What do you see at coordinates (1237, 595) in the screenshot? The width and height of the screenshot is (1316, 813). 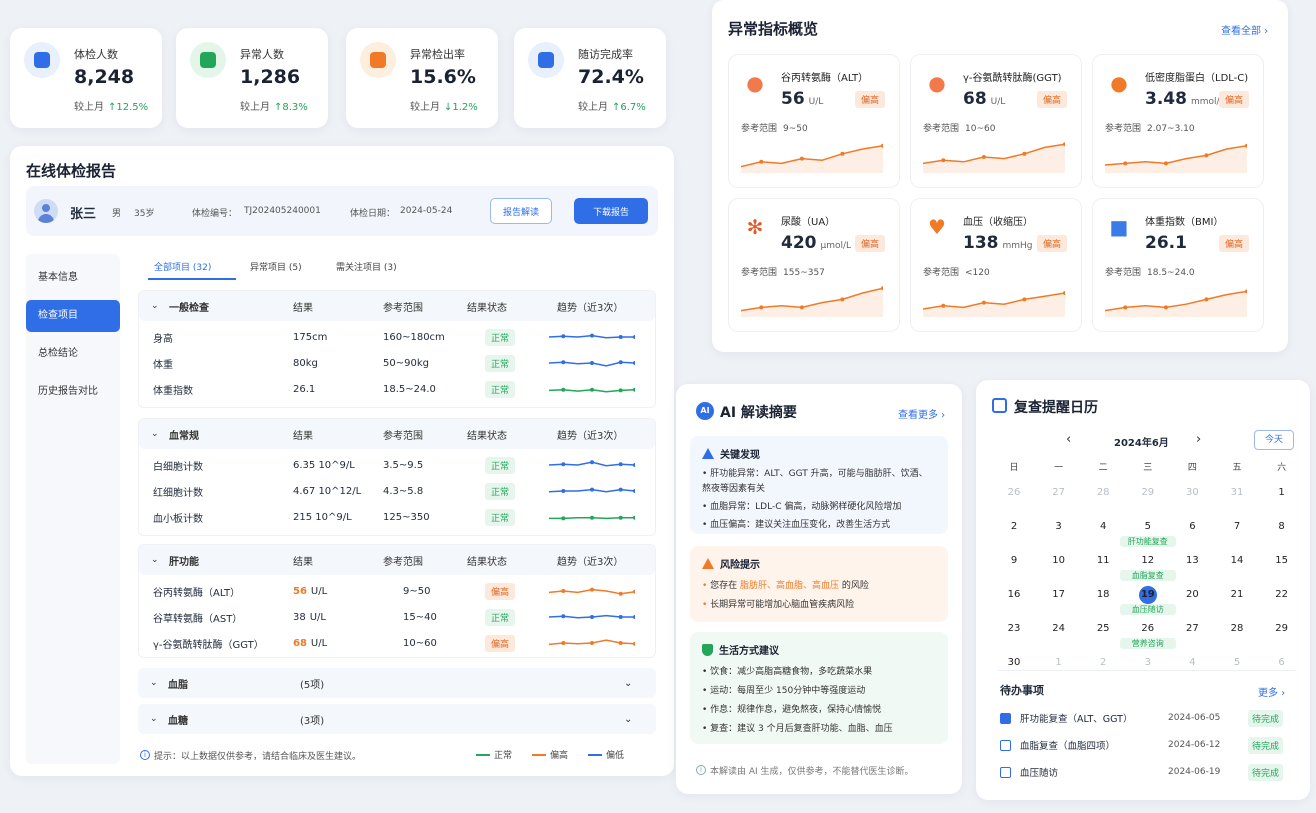 I see `calendar-day: 21` at bounding box center [1237, 595].